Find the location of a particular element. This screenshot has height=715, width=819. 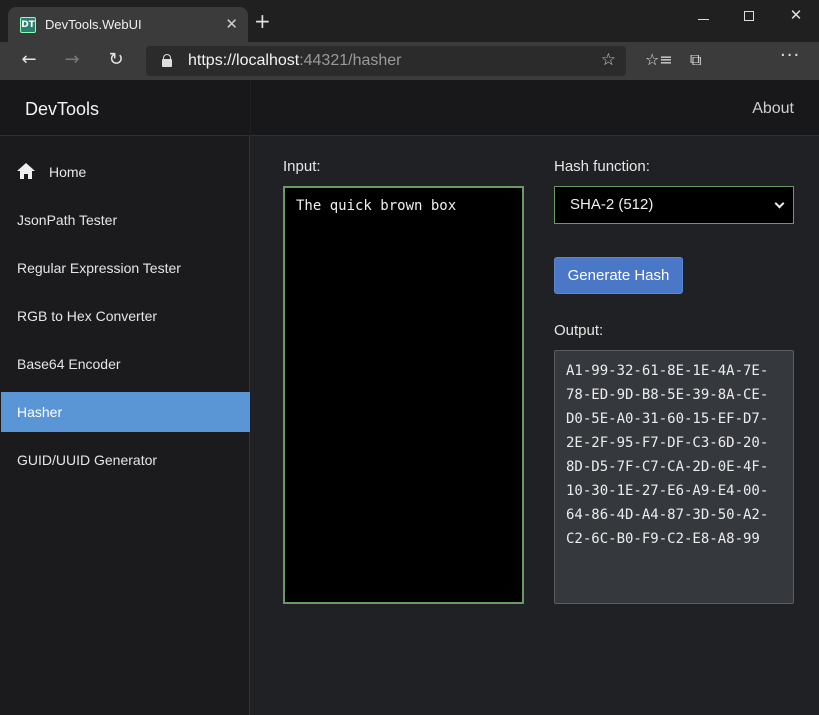

chevron-down-icon is located at coordinates (779, 203).